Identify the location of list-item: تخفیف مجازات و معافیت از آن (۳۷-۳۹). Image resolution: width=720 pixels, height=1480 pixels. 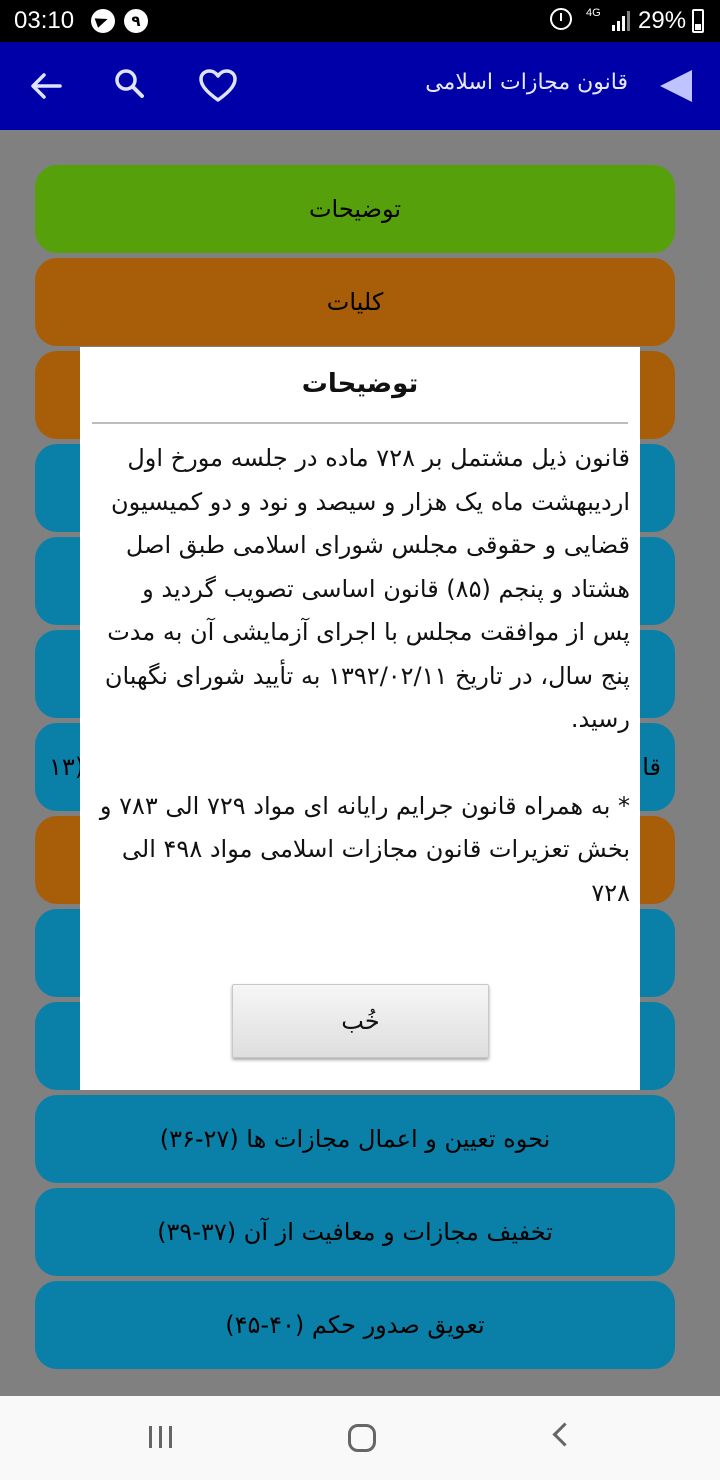
(355, 1232).